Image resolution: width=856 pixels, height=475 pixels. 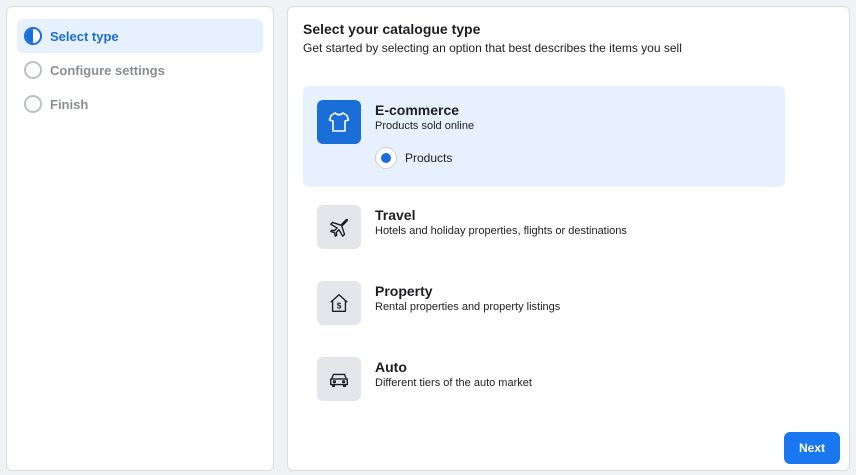 What do you see at coordinates (453, 383) in the screenshot?
I see `option-description: Different tiers of the auto market` at bounding box center [453, 383].